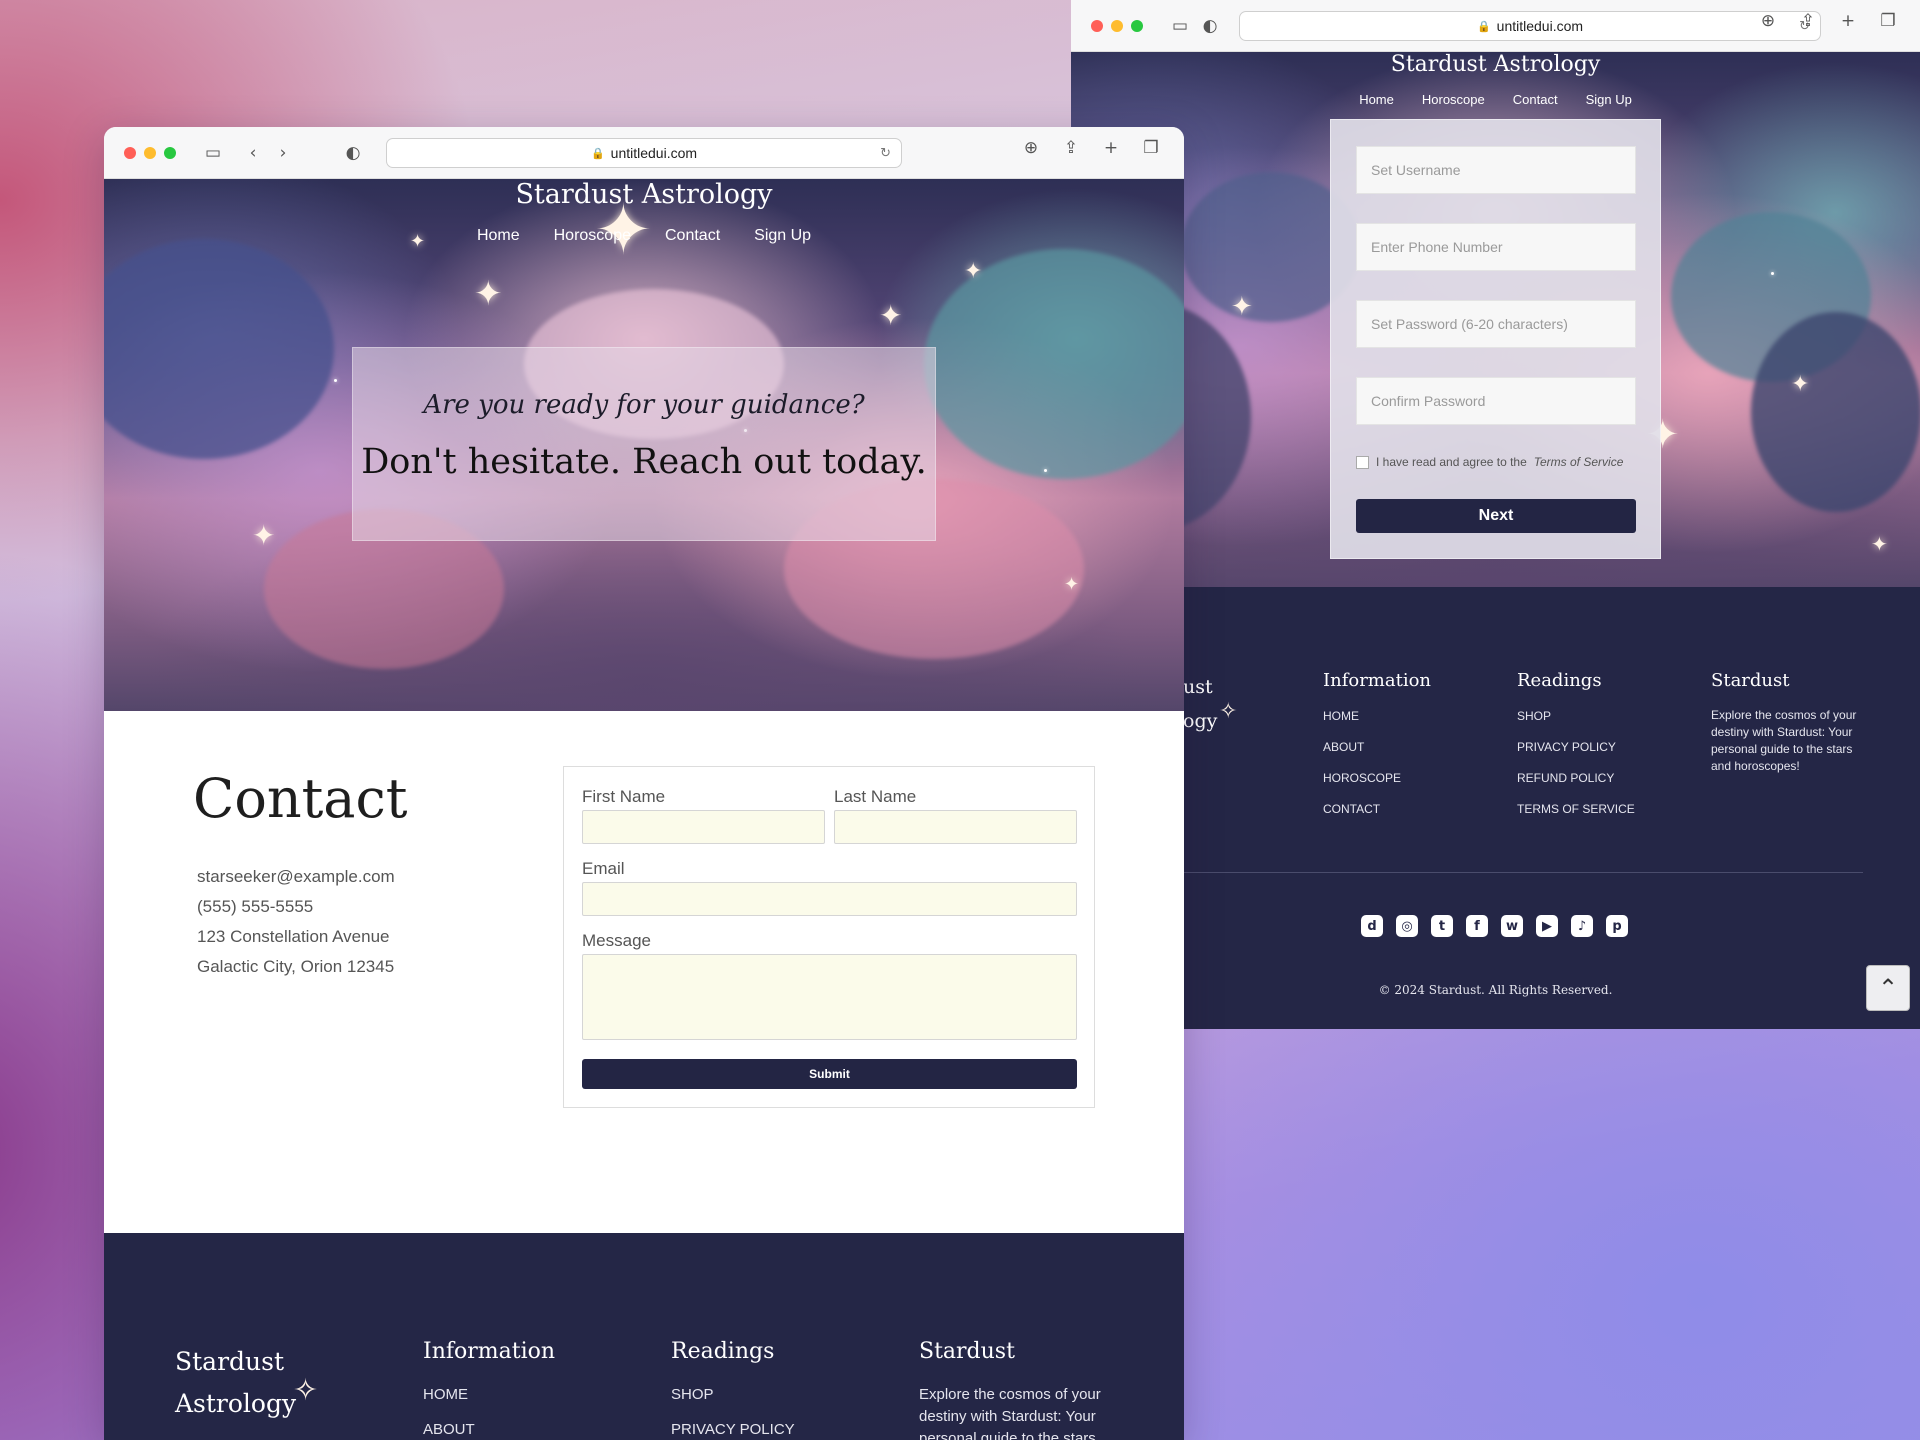  What do you see at coordinates (1617, 926) in the screenshot?
I see `pinterest-icon: p` at bounding box center [1617, 926].